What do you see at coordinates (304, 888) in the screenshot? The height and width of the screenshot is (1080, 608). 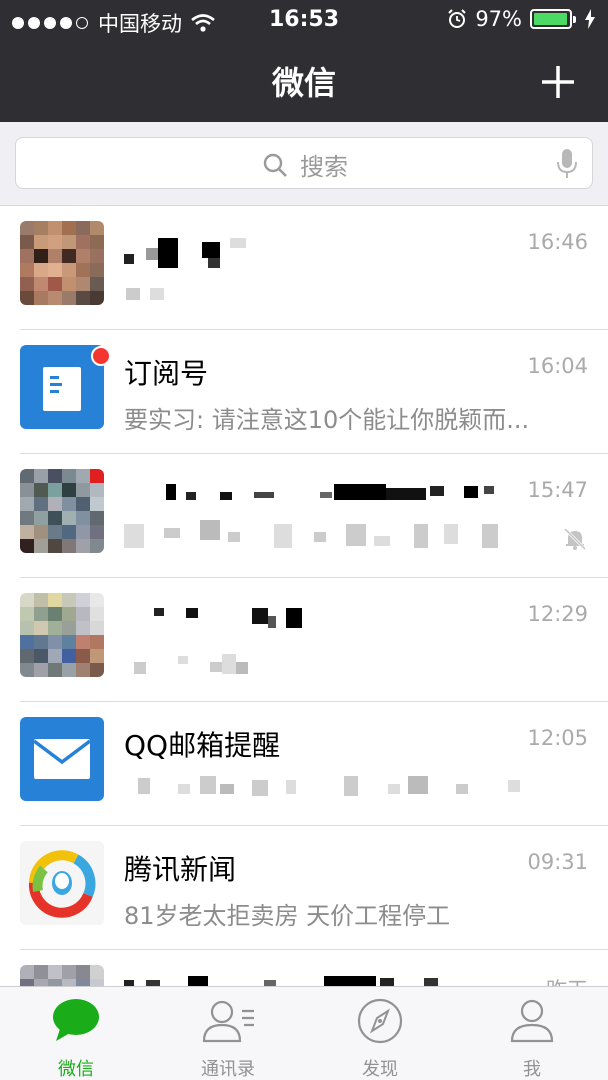 I see `chat-row: 腾讯新闻 81岁老太拒卖房 天价工程停工 09:31` at bounding box center [304, 888].